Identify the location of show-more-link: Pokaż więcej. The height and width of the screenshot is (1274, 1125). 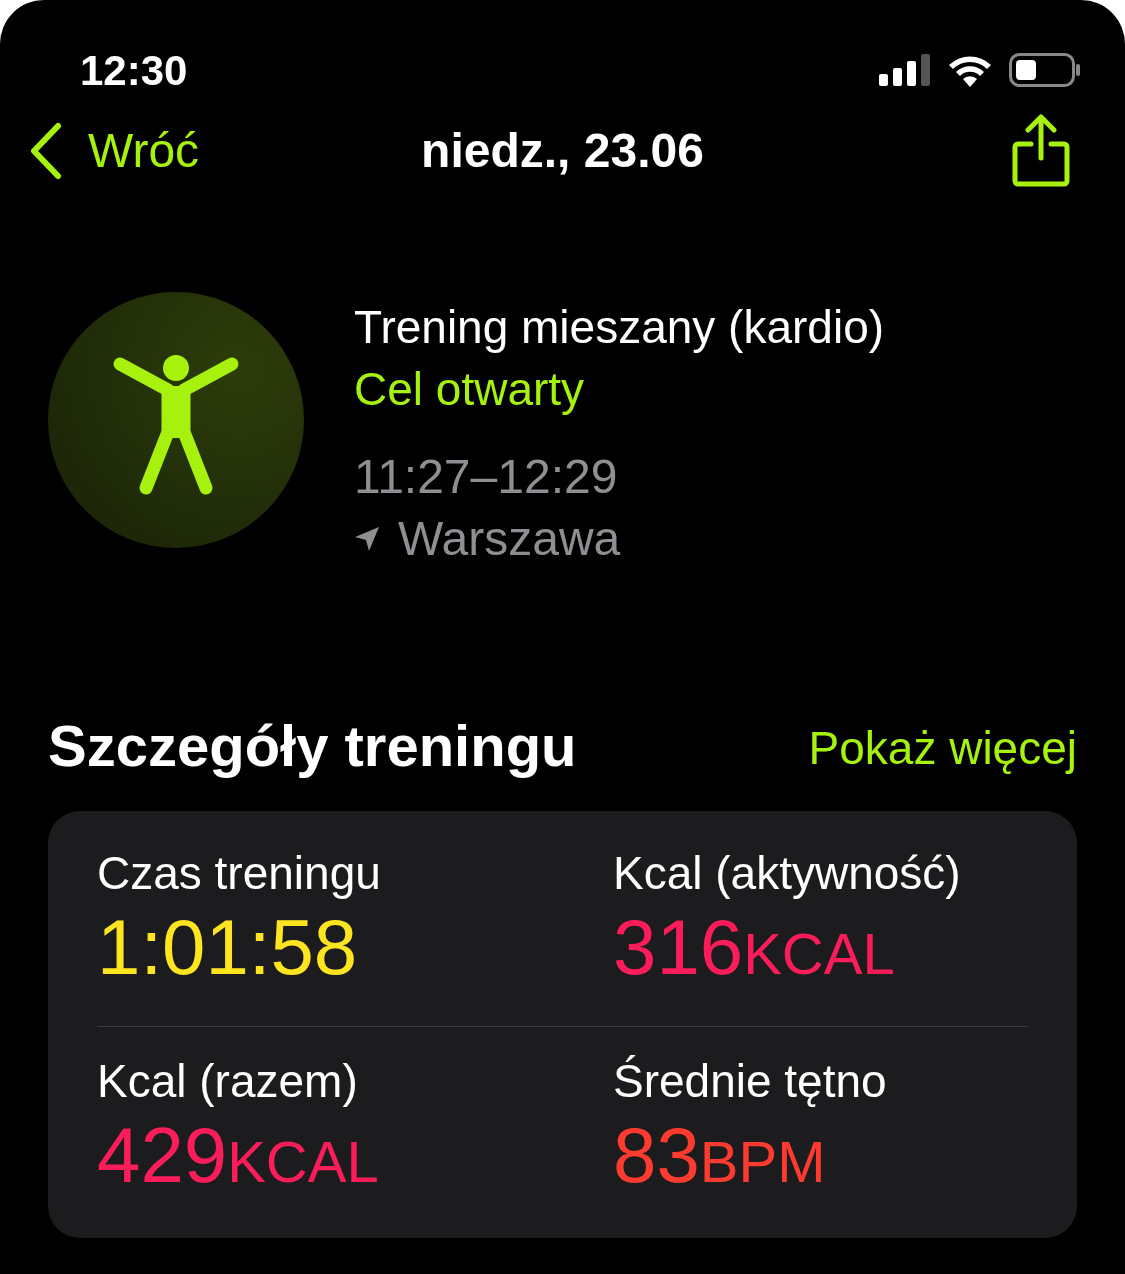
(942, 748).